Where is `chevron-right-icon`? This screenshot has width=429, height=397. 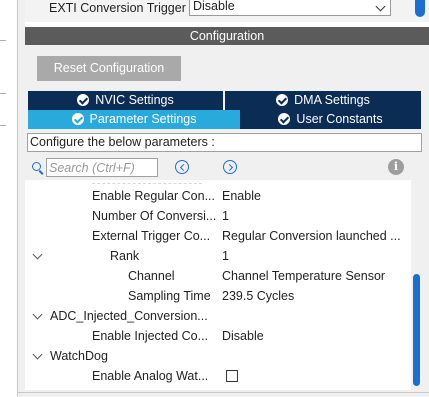
chevron-right-icon is located at coordinates (230, 167).